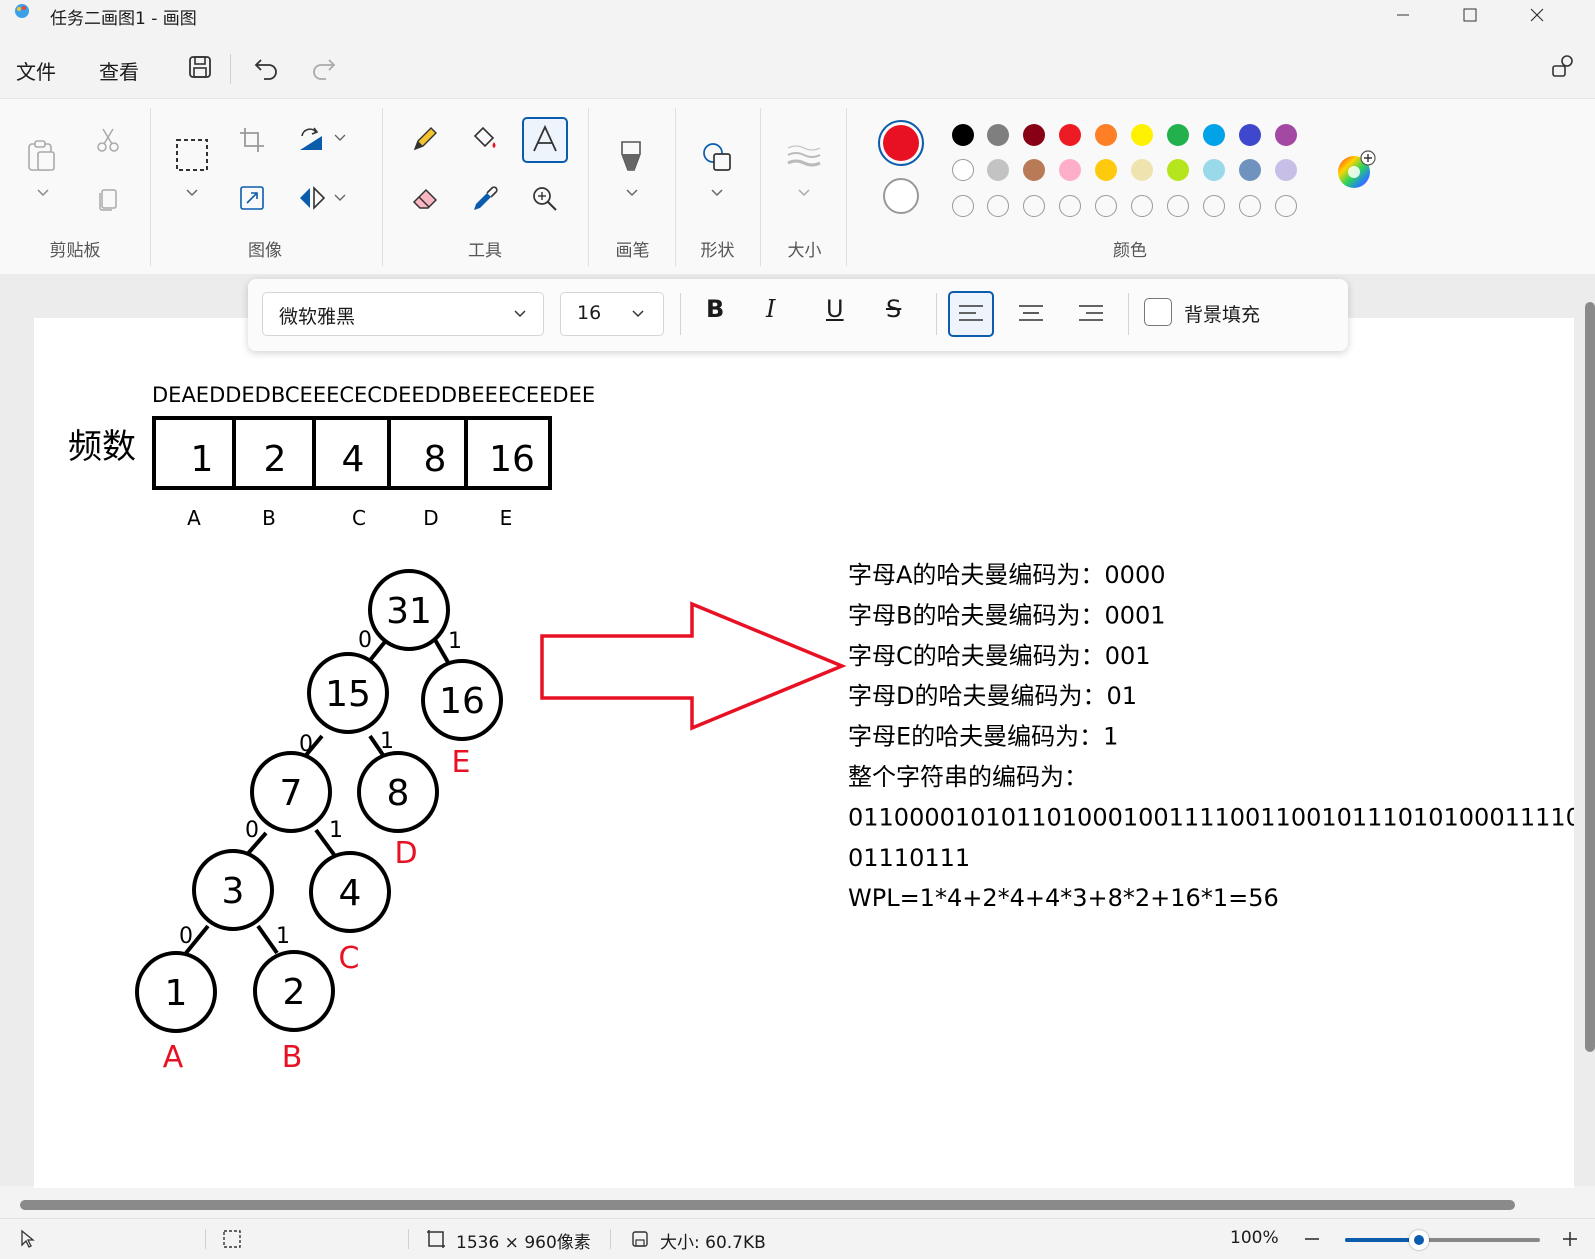  What do you see at coordinates (1419, 1240) in the screenshot?
I see `zoom-slider-thumb` at bounding box center [1419, 1240].